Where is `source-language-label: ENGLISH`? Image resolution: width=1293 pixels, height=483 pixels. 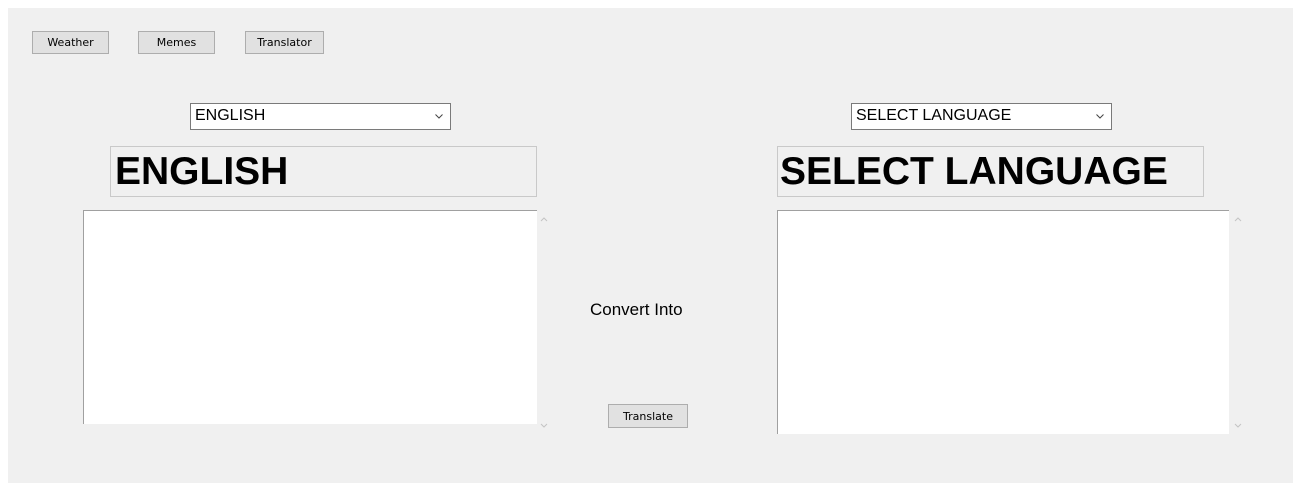 source-language-label: ENGLISH is located at coordinates (323, 171).